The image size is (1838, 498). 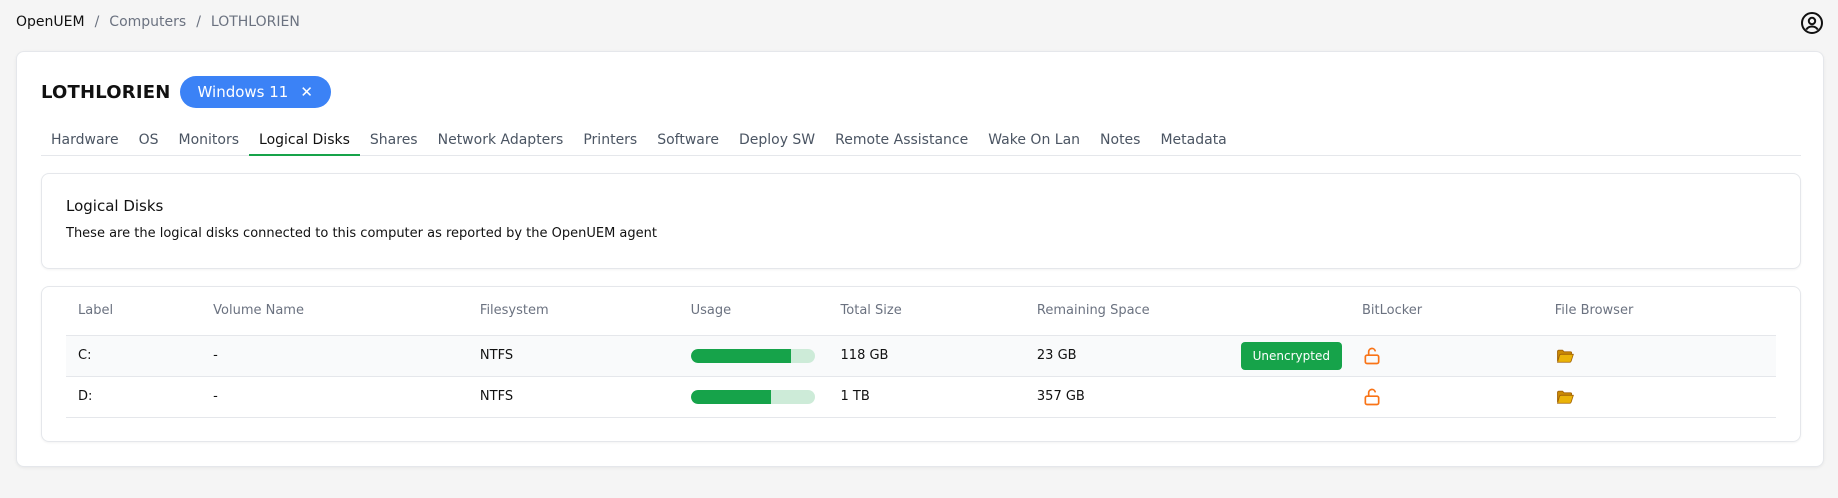 I want to click on table-row: D: - NTFS 1 TB 357 GB, so click(x=921, y=397).